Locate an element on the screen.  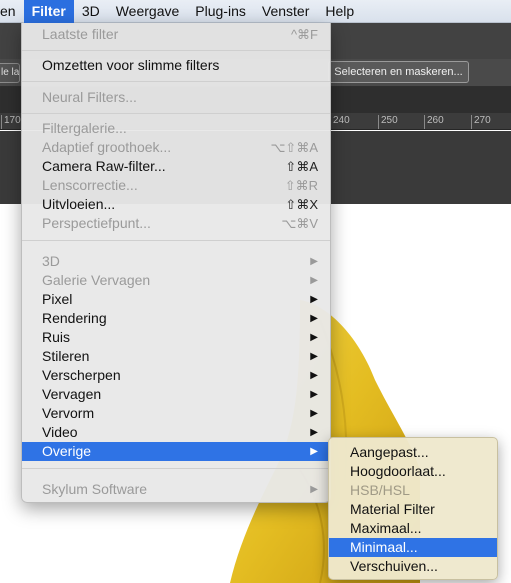
menu-item-pixelate: Pixel ▶ is located at coordinates (176, 299).